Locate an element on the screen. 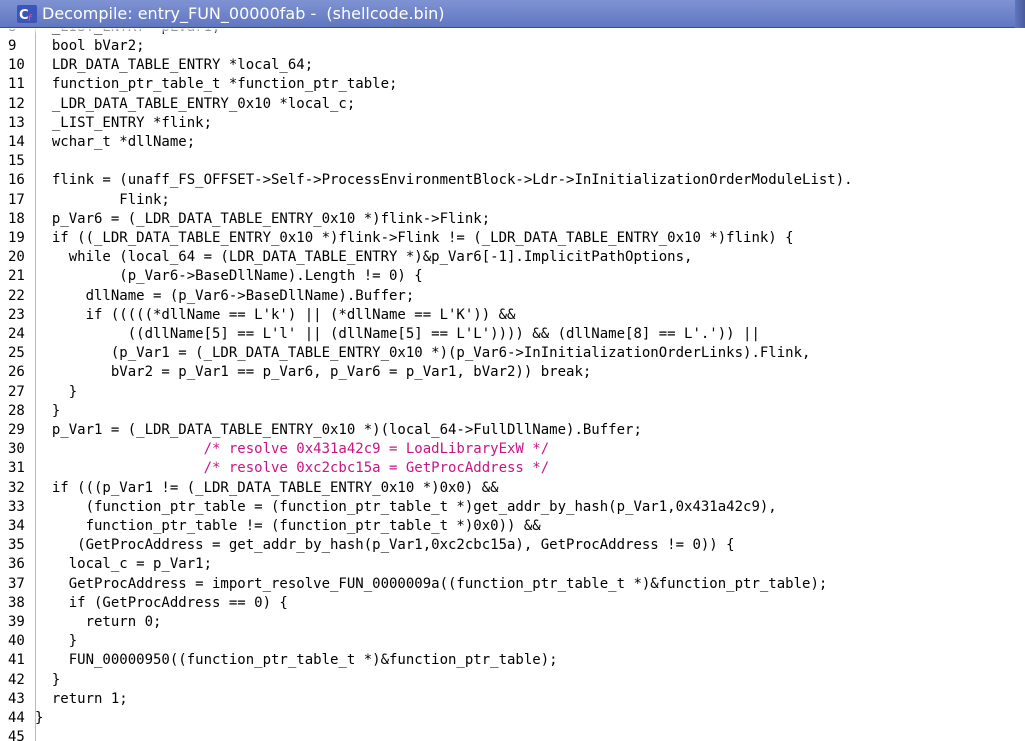  code-line: 38 if (GetProcAddress == 0) { is located at coordinates (512, 603).